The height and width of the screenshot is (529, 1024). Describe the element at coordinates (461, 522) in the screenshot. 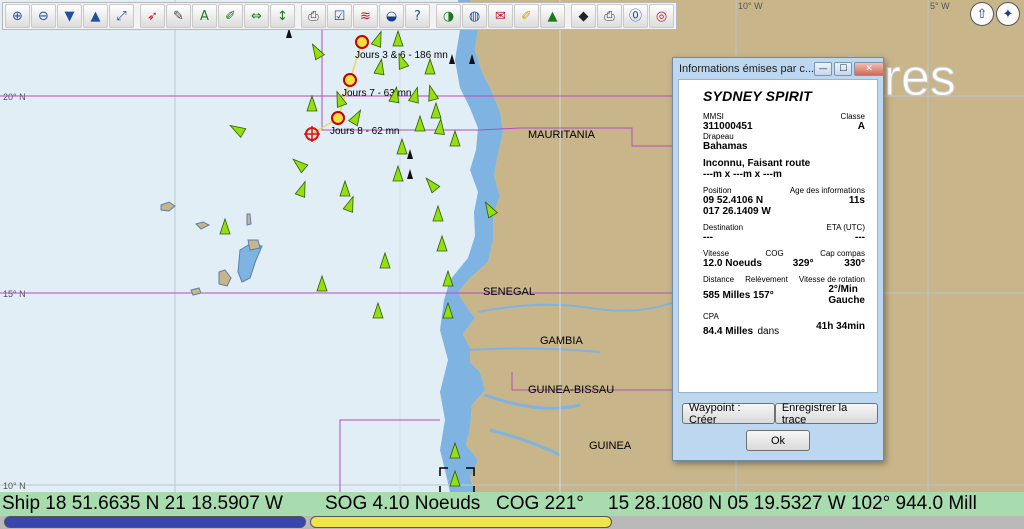

I see `yellow-bar` at that location.